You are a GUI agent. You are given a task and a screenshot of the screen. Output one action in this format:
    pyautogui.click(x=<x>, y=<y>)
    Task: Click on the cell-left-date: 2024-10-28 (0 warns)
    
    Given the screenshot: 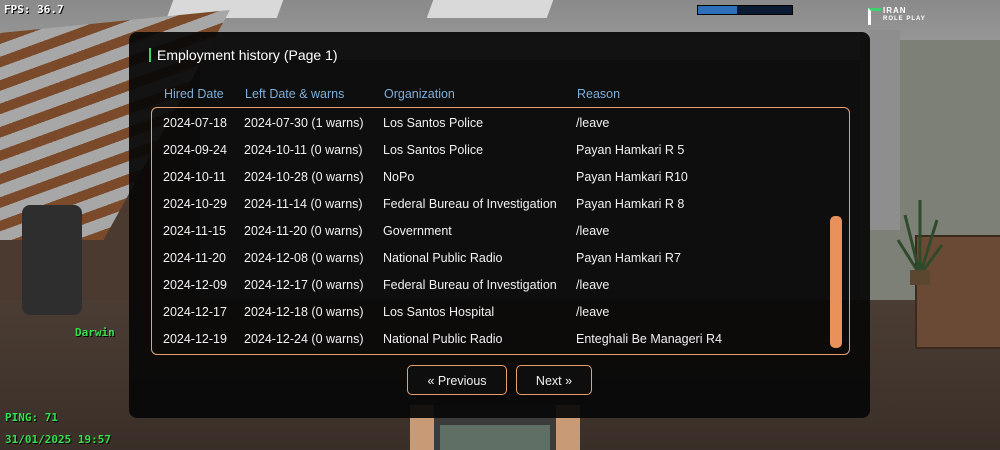 What is the action you would take?
    pyautogui.click(x=304, y=177)
    